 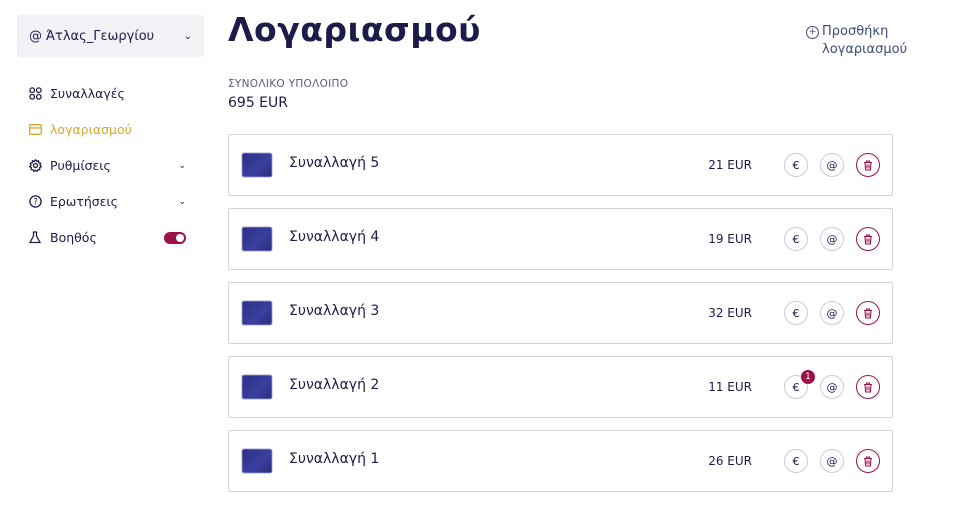 I want to click on toggle-knob, so click(x=180, y=237).